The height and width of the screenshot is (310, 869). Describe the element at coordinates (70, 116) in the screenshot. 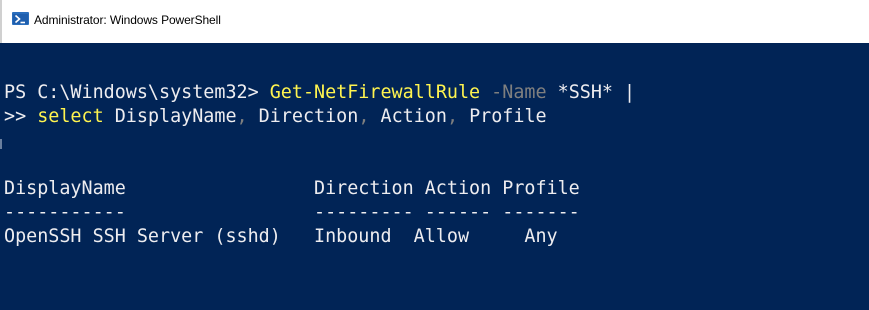

I see `pipe-command: select` at that location.